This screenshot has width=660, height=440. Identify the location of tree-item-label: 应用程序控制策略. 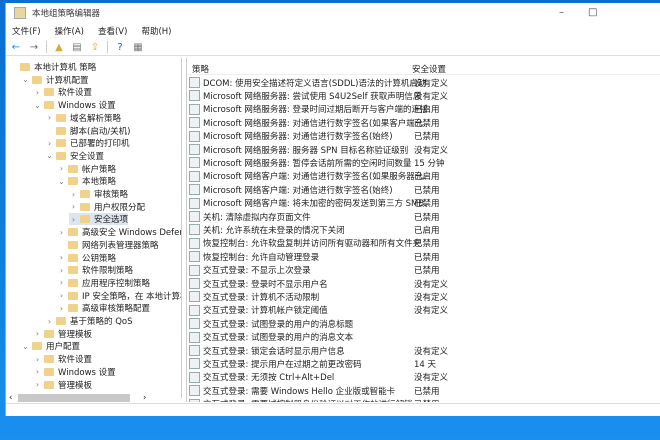
(116, 283).